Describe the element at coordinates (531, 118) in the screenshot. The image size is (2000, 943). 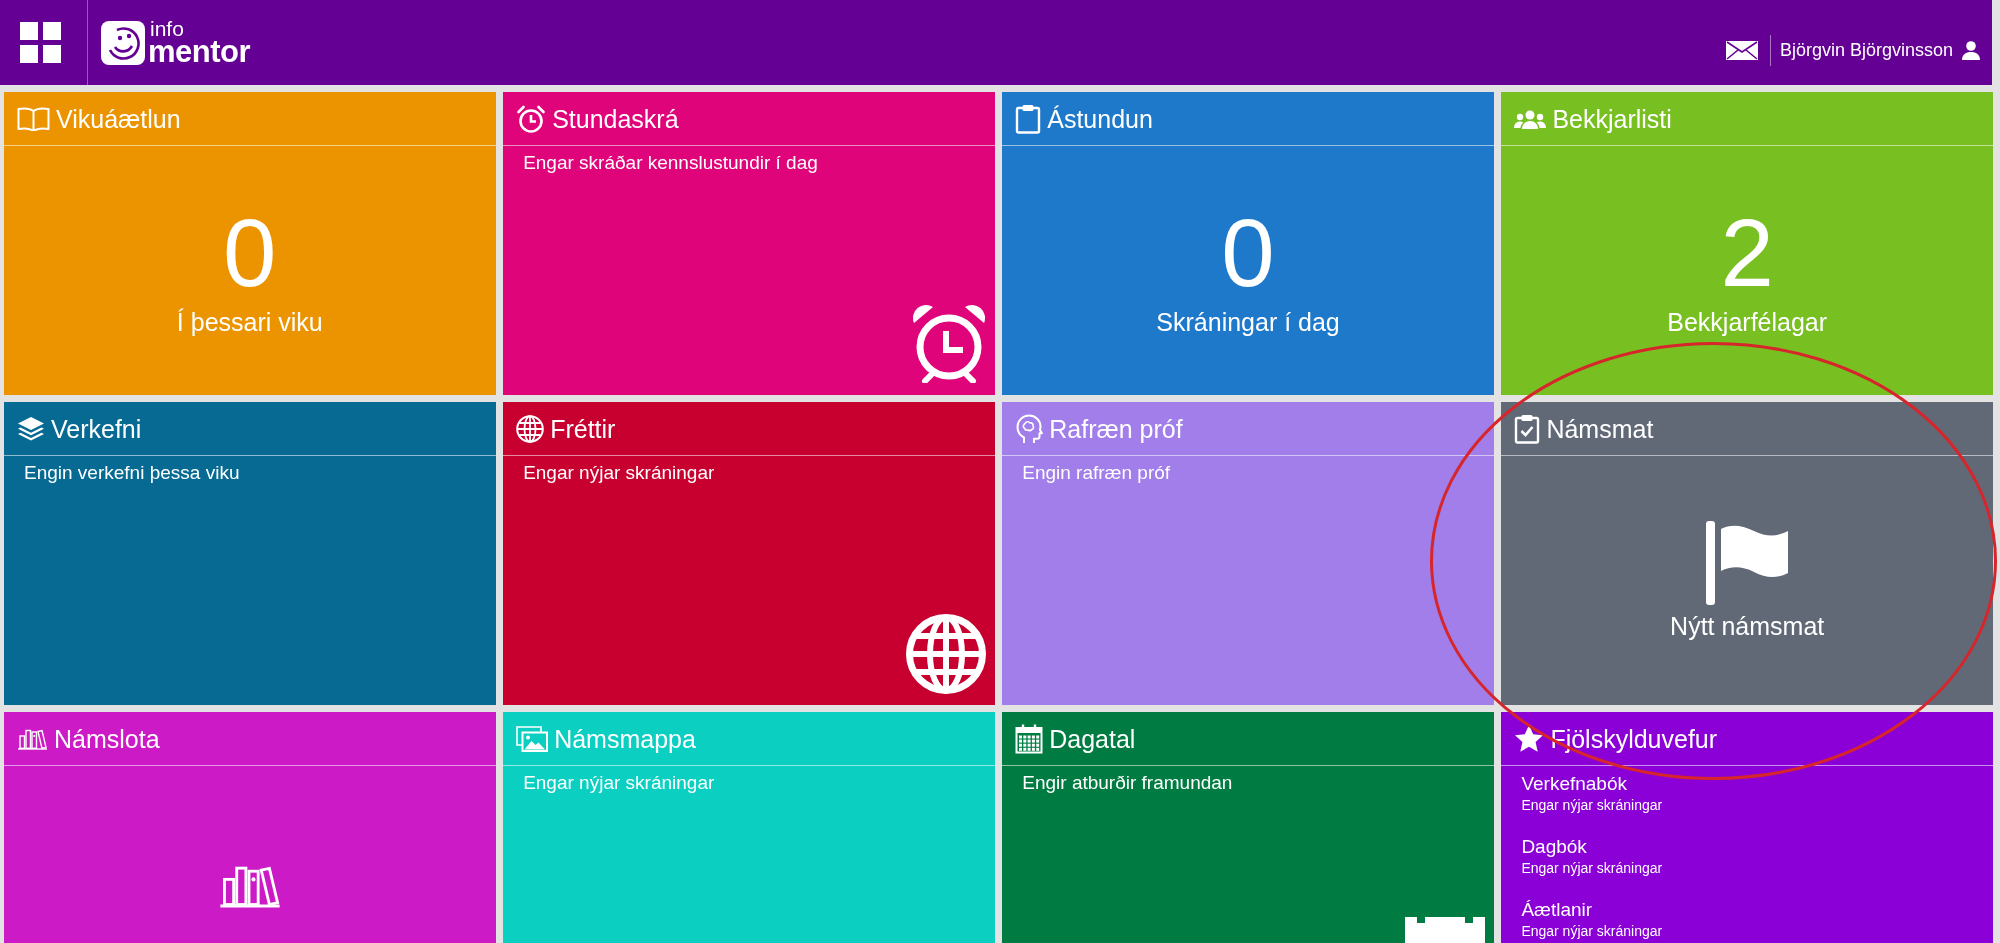
I see `alarm-clock-icon` at that location.